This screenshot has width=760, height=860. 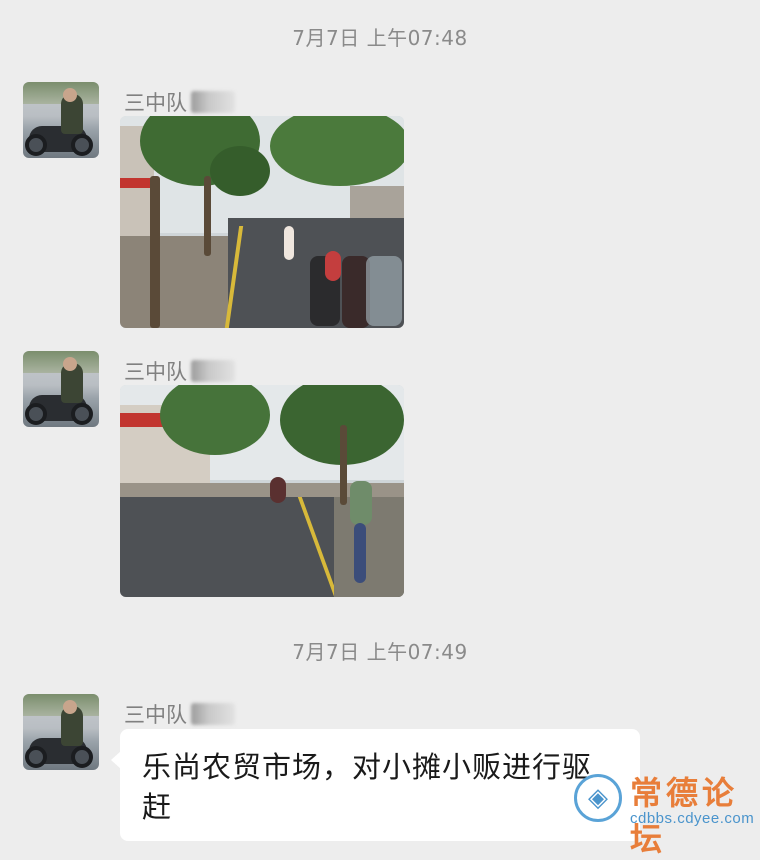 What do you see at coordinates (598, 798) in the screenshot?
I see `forum-logo-icon: ◈` at bounding box center [598, 798].